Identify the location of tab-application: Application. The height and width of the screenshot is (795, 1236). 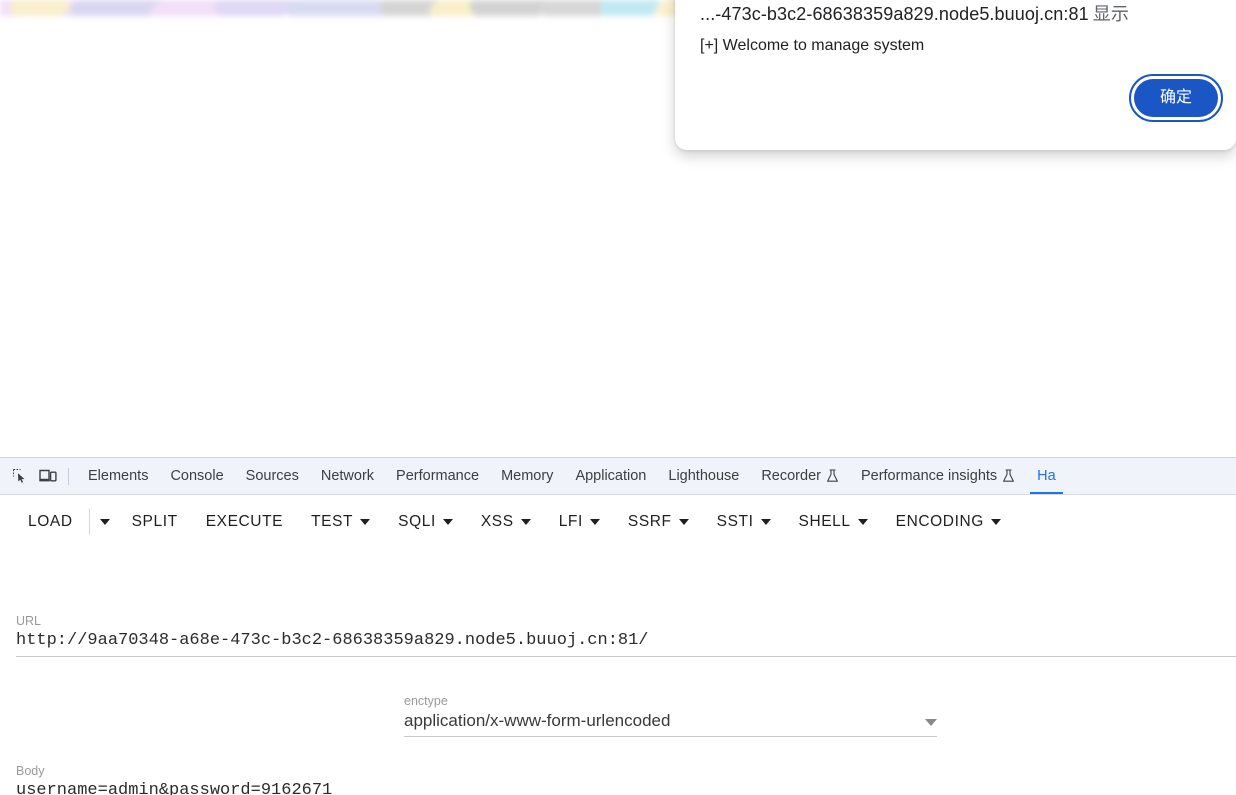
(610, 476).